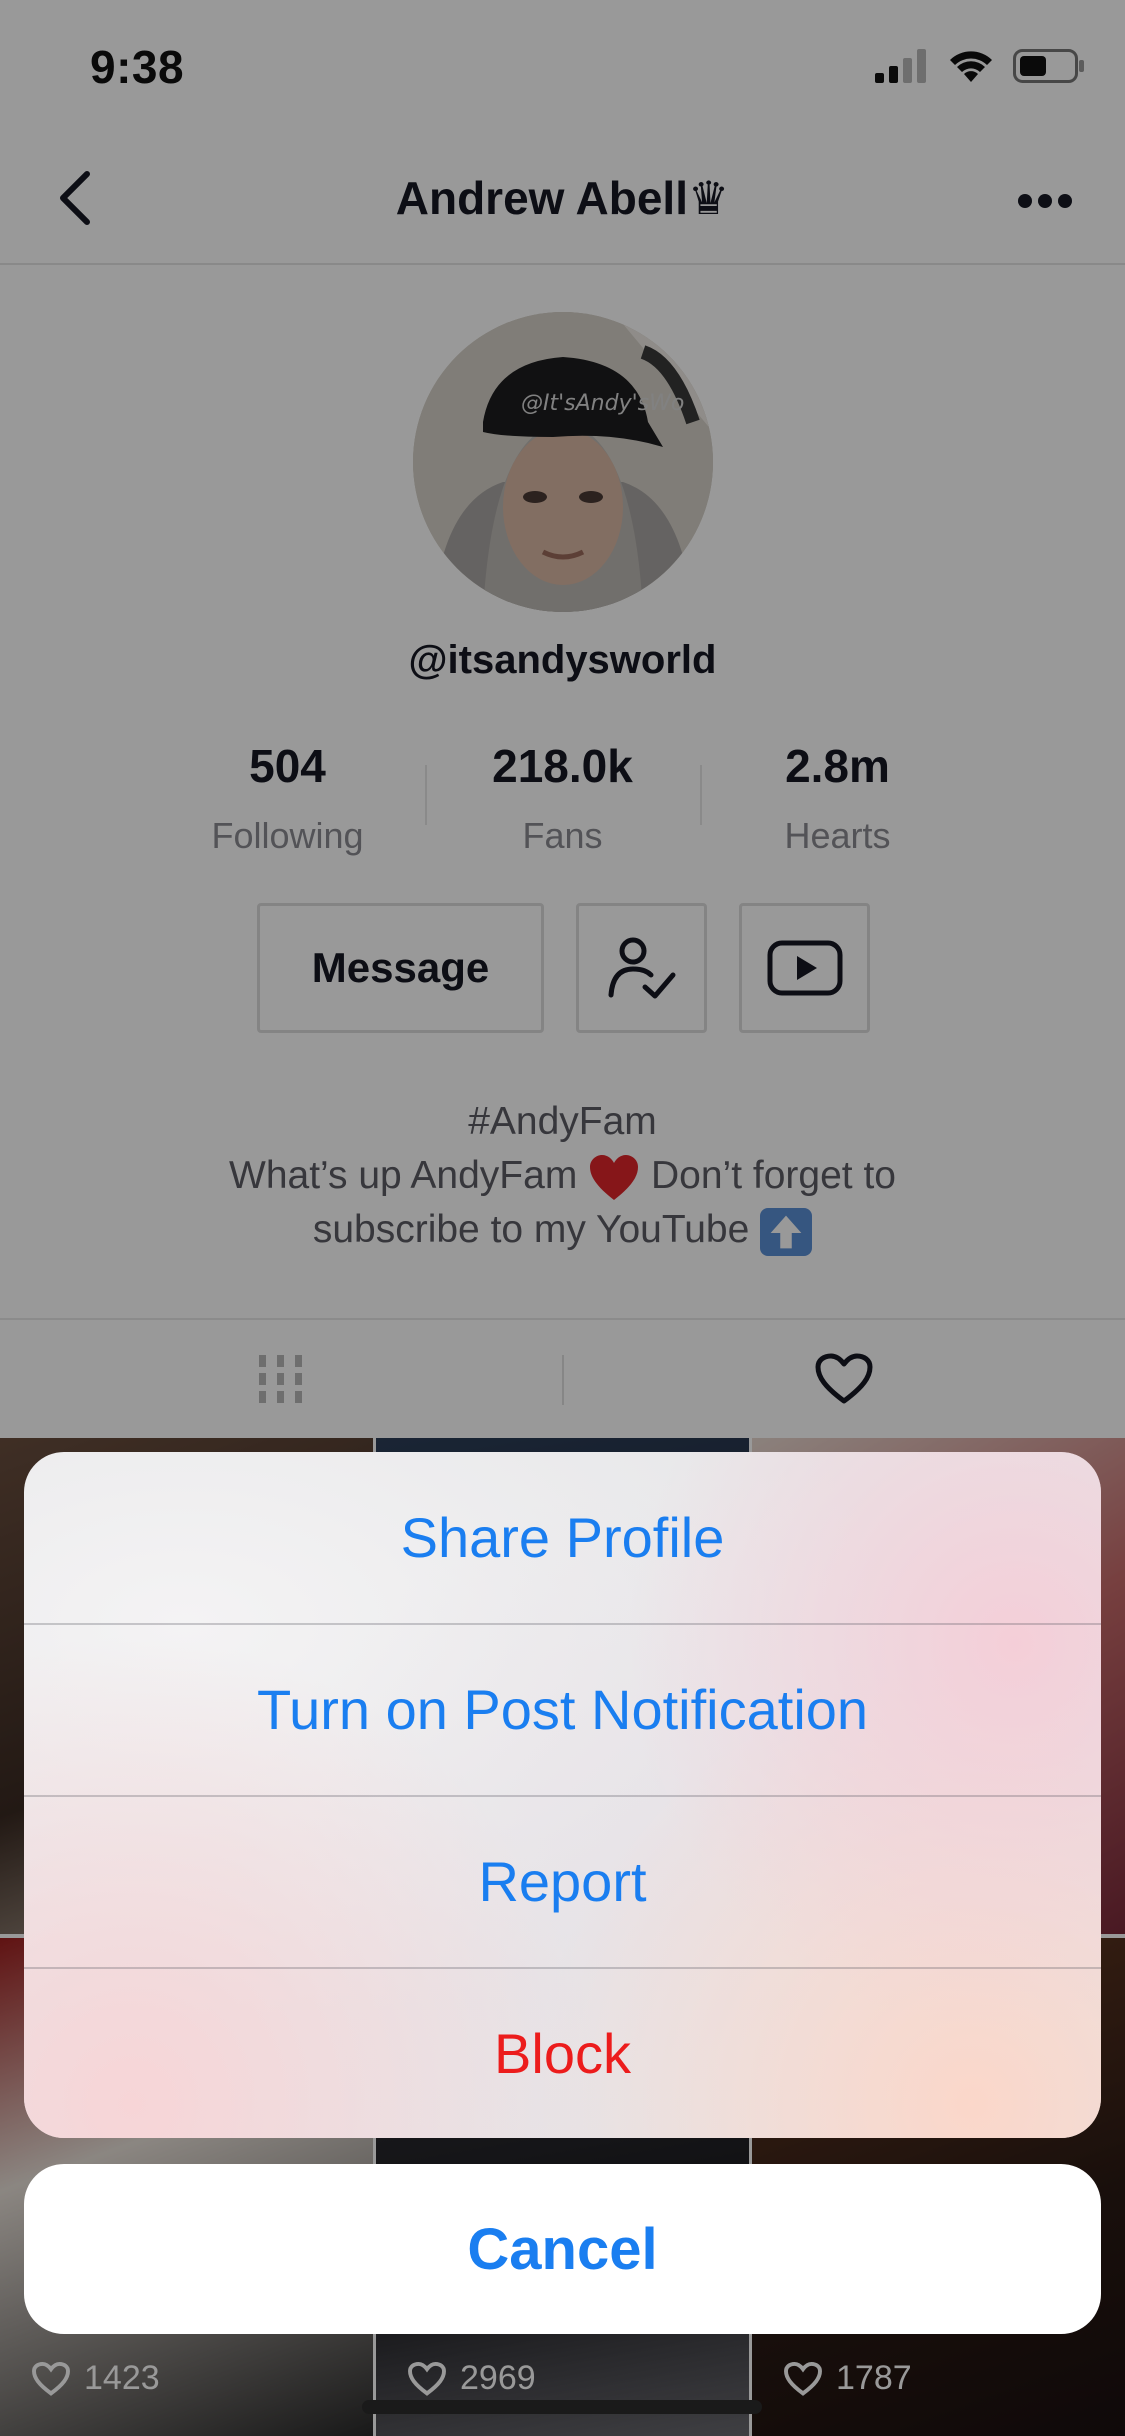 The height and width of the screenshot is (2436, 1125). What do you see at coordinates (562, 2249) in the screenshot?
I see `cancel-button: Cancel` at bounding box center [562, 2249].